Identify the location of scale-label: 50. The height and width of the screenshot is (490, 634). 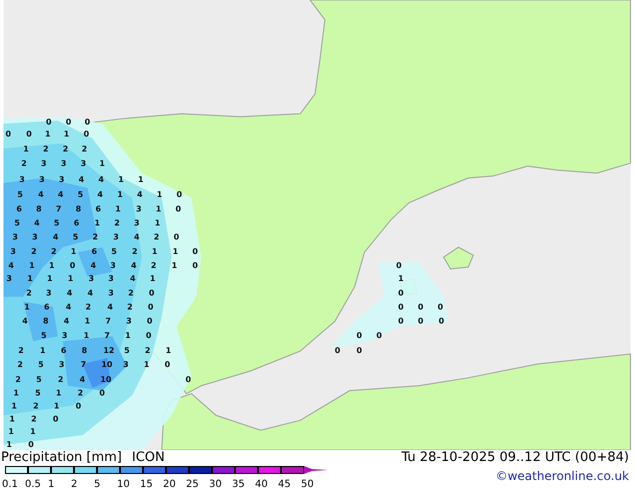
(307, 484).